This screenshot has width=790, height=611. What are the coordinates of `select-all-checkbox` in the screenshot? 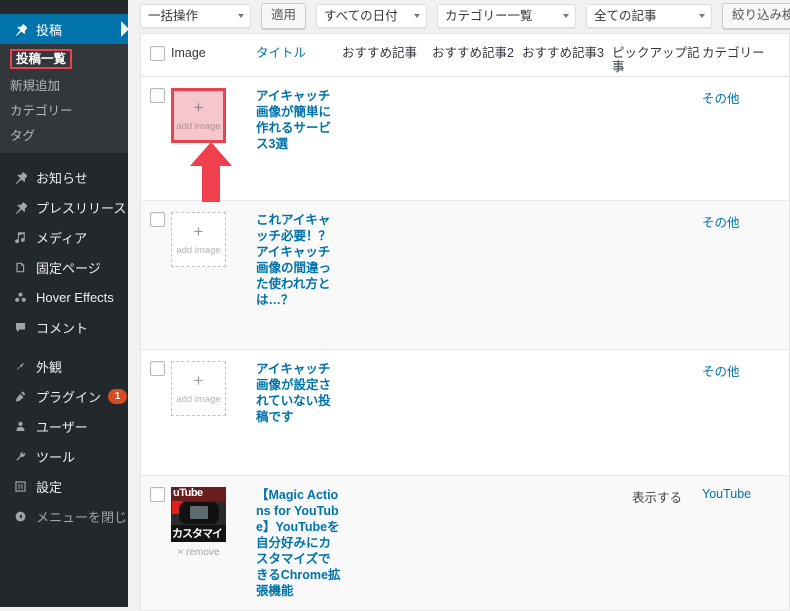 It's located at (157, 53).